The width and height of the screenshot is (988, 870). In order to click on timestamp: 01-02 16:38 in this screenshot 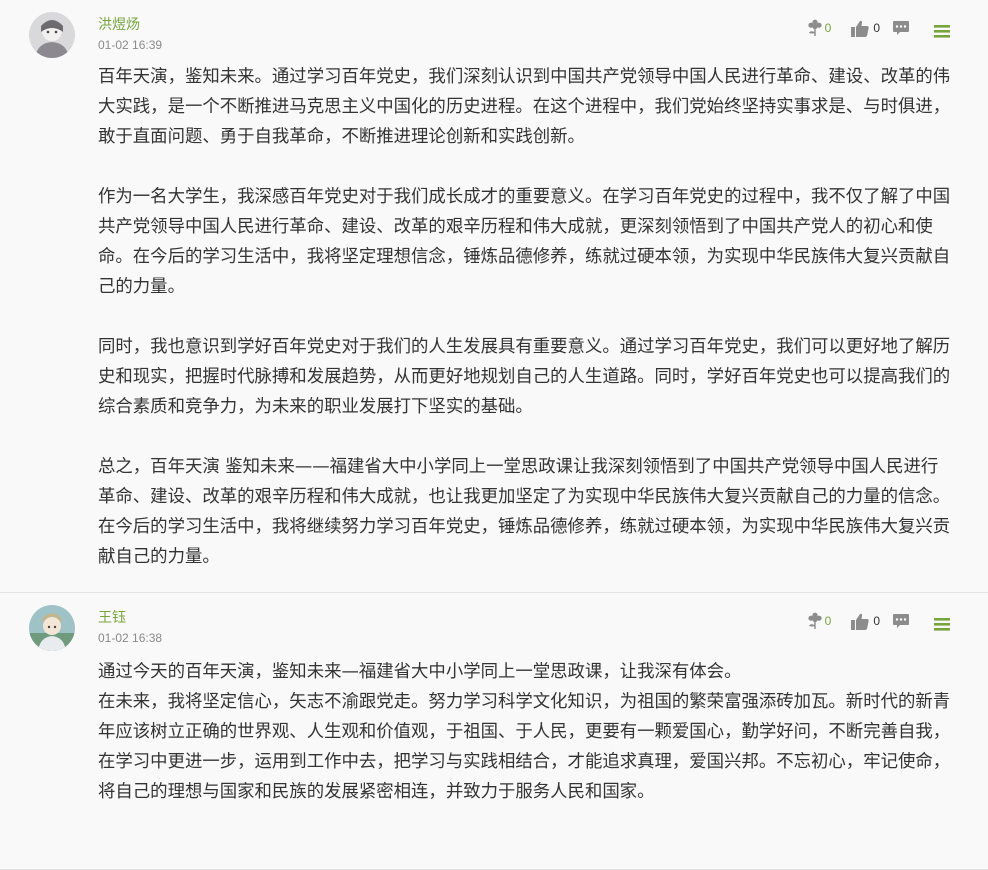, I will do `click(130, 638)`.